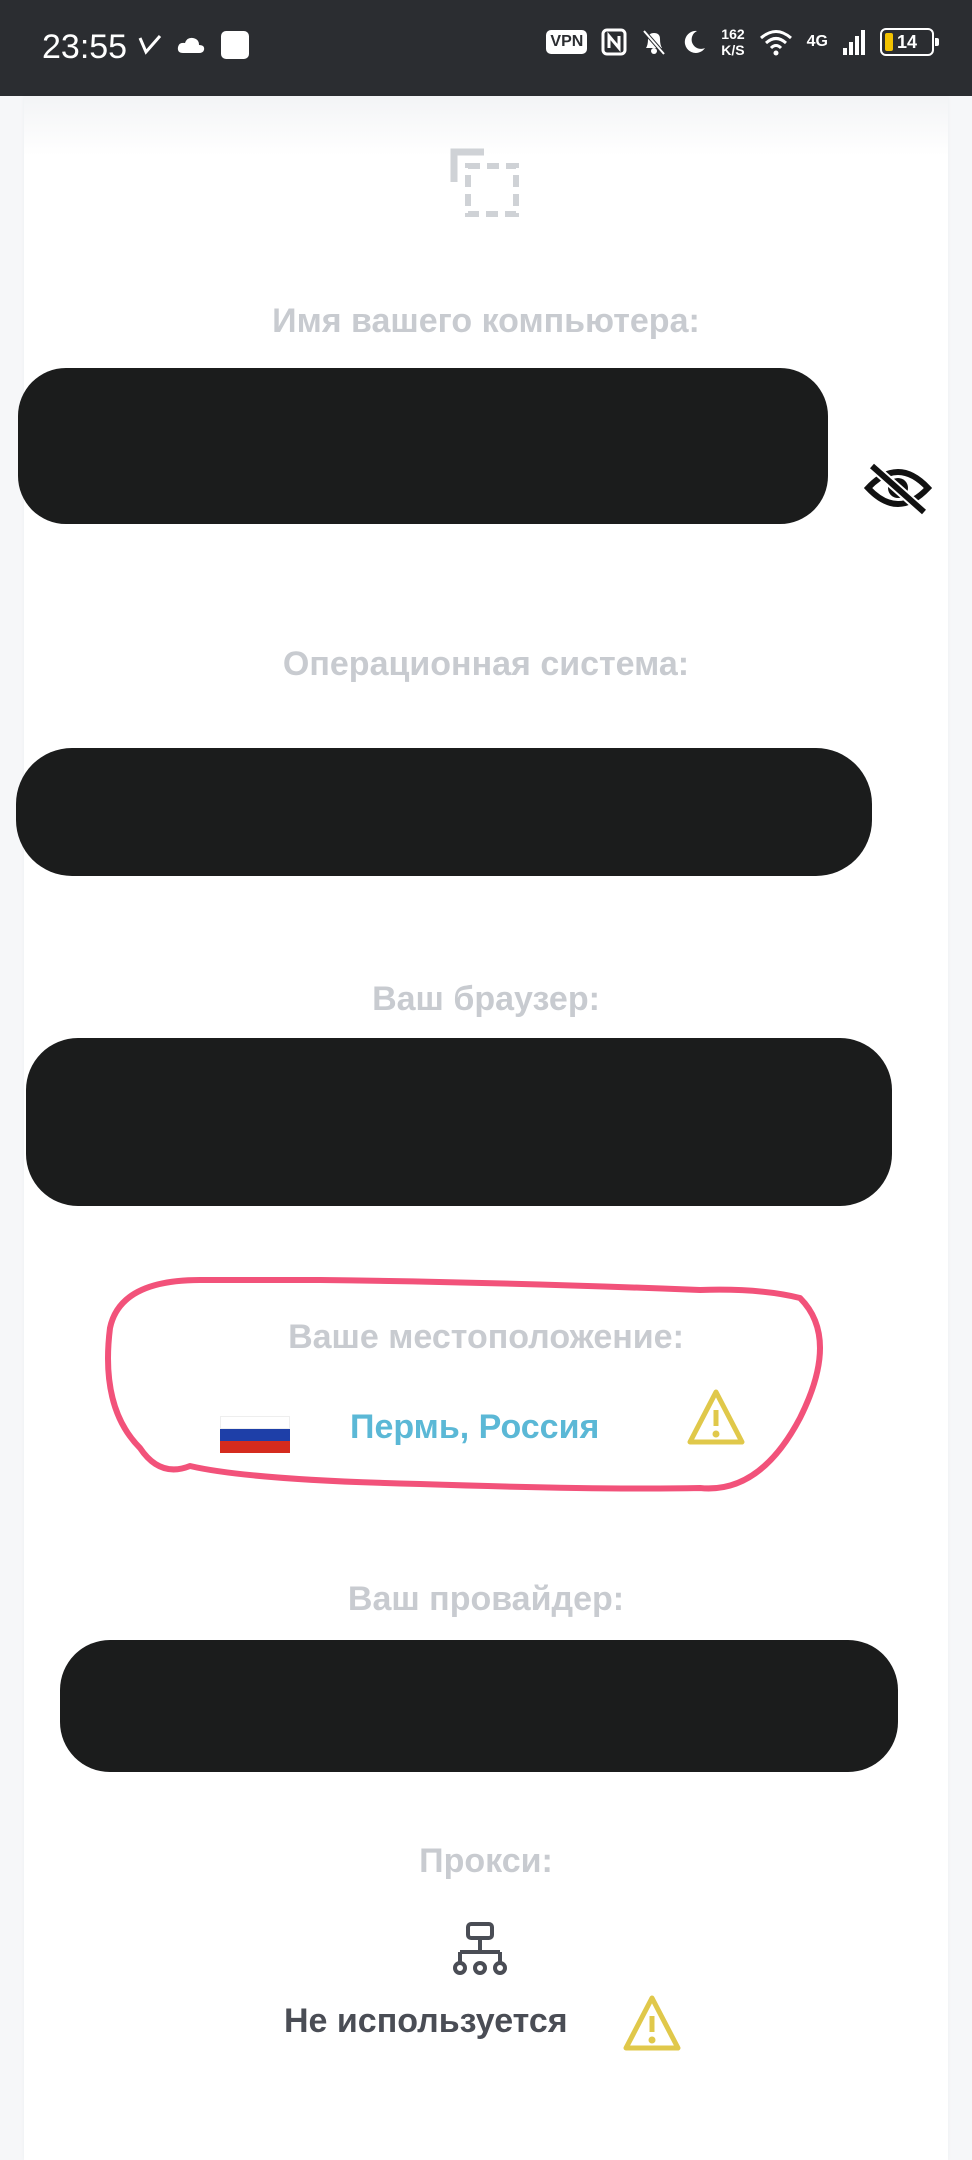 The width and height of the screenshot is (972, 2160). Describe the element at coordinates (567, 42) in the screenshot. I see `vpn-badge: VPN` at that location.